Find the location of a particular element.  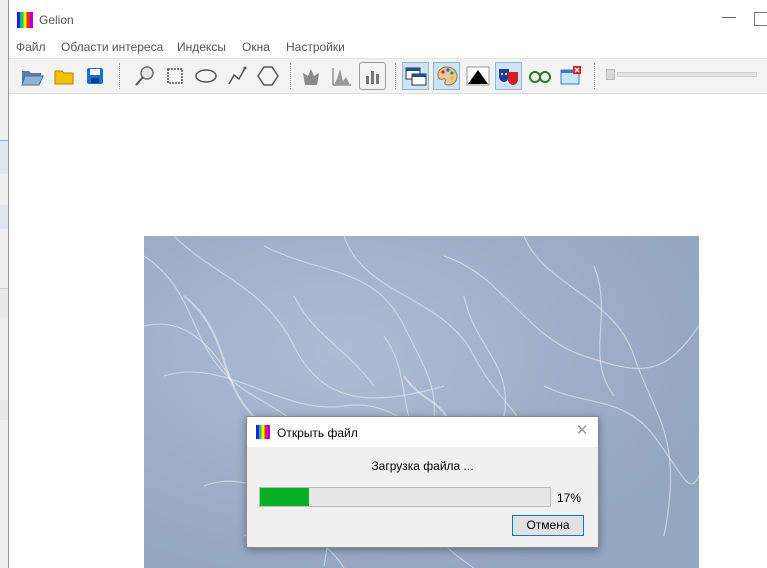

menu-indices: Индексы is located at coordinates (201, 47).